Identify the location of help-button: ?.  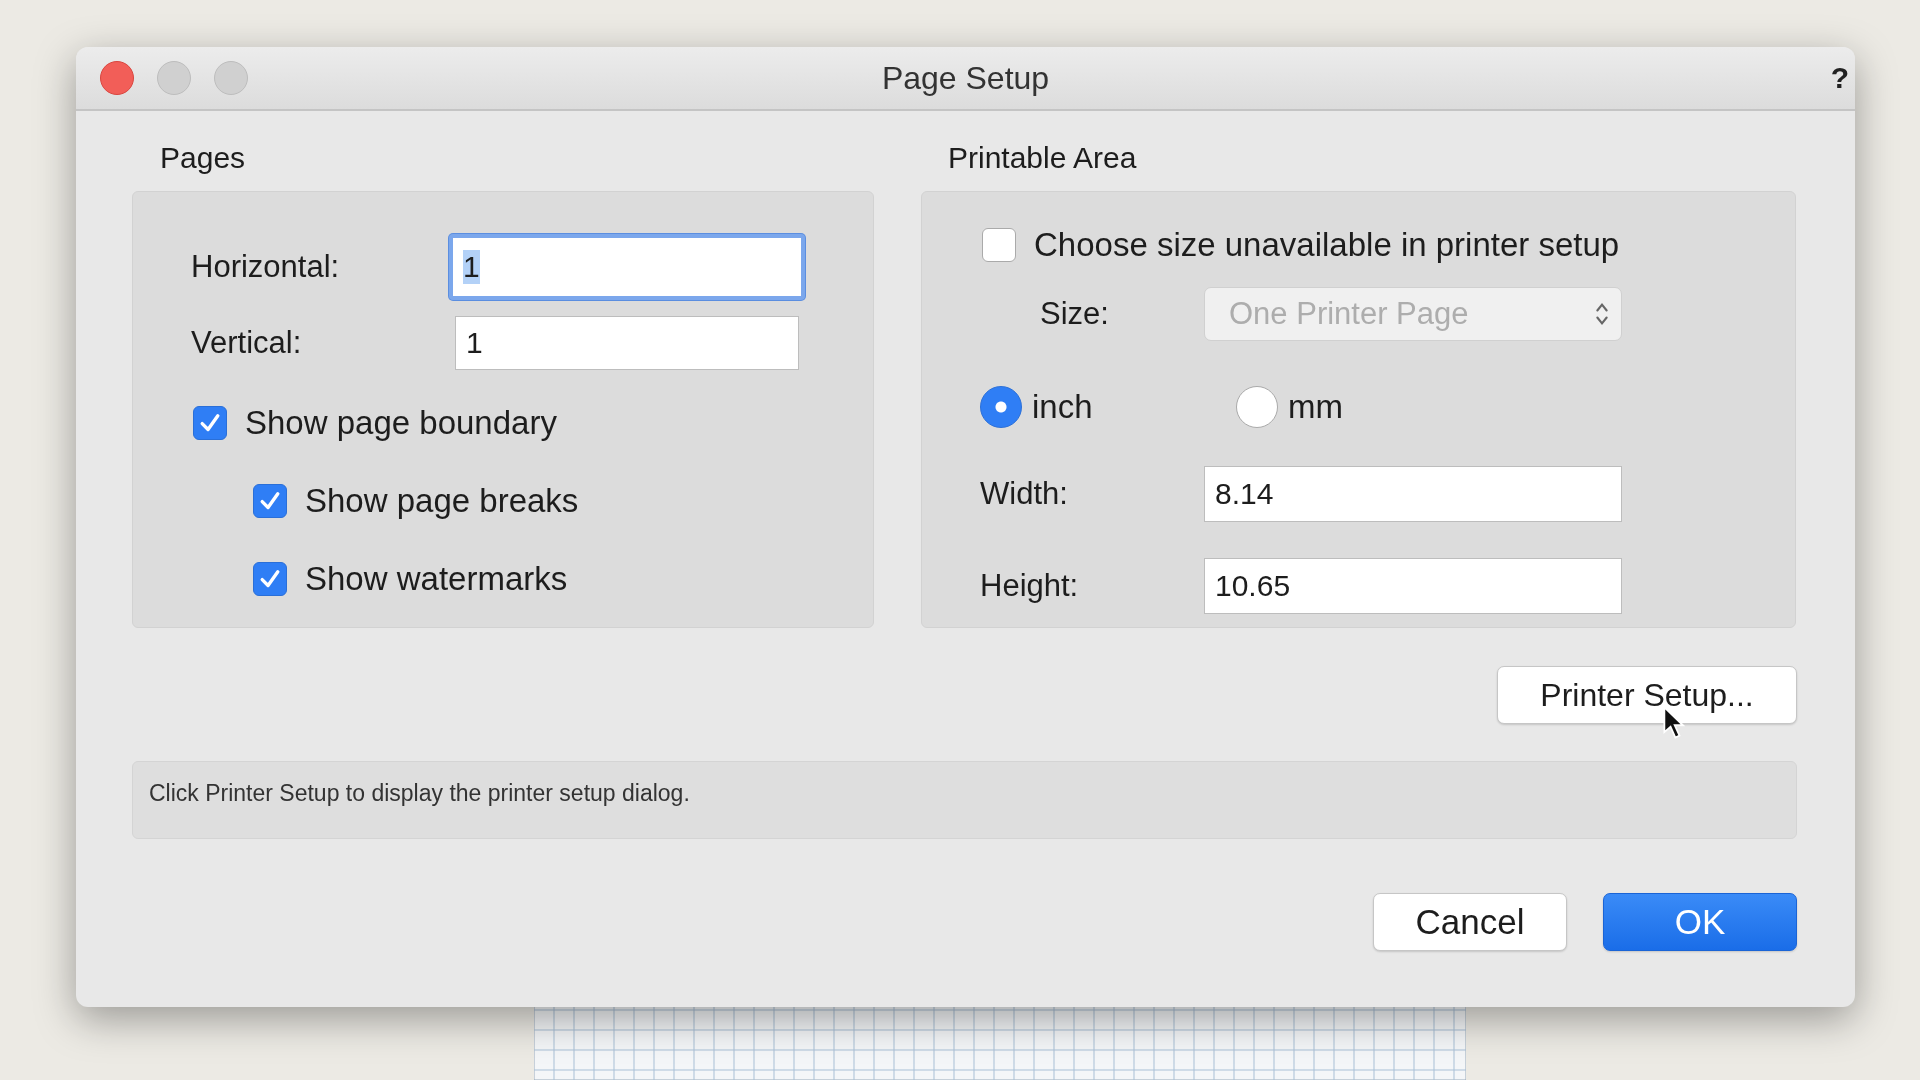
(1839, 78).